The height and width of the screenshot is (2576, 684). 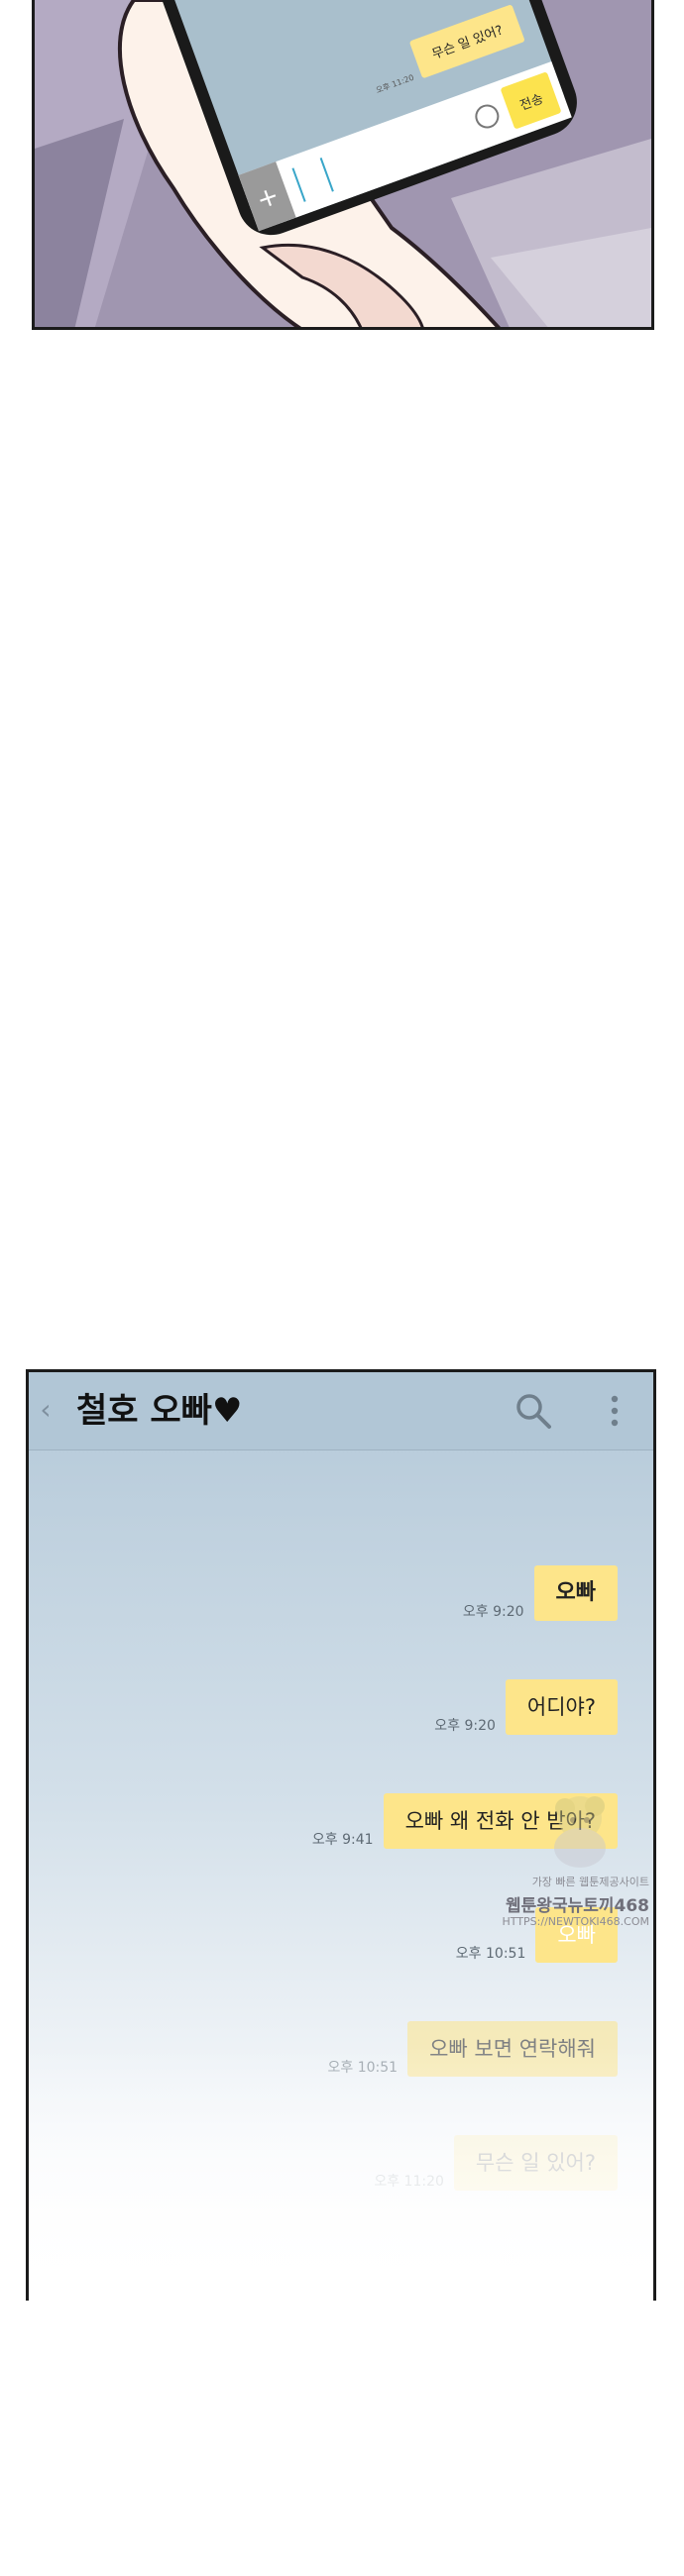 What do you see at coordinates (160, 1411) in the screenshot?
I see `chat-title: 철호 오빠♥` at bounding box center [160, 1411].